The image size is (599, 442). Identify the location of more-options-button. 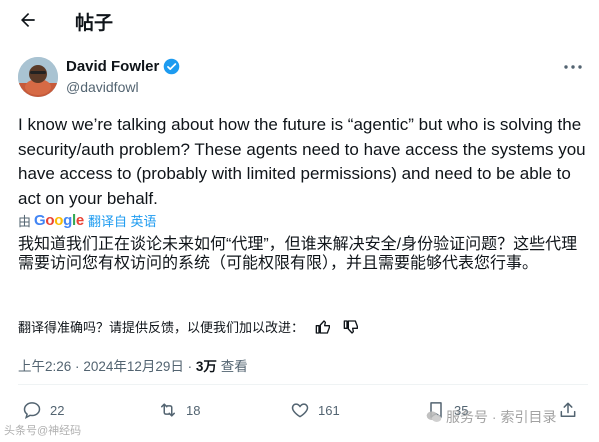
(573, 67).